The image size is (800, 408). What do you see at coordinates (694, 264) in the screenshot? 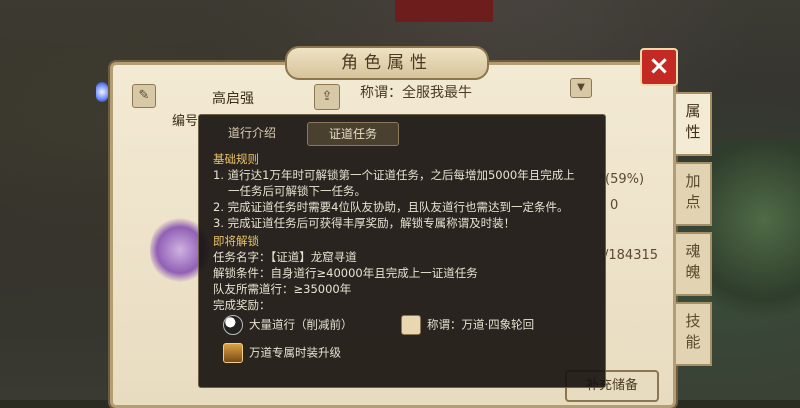
I see `tab-soul: 魂魄` at bounding box center [694, 264].